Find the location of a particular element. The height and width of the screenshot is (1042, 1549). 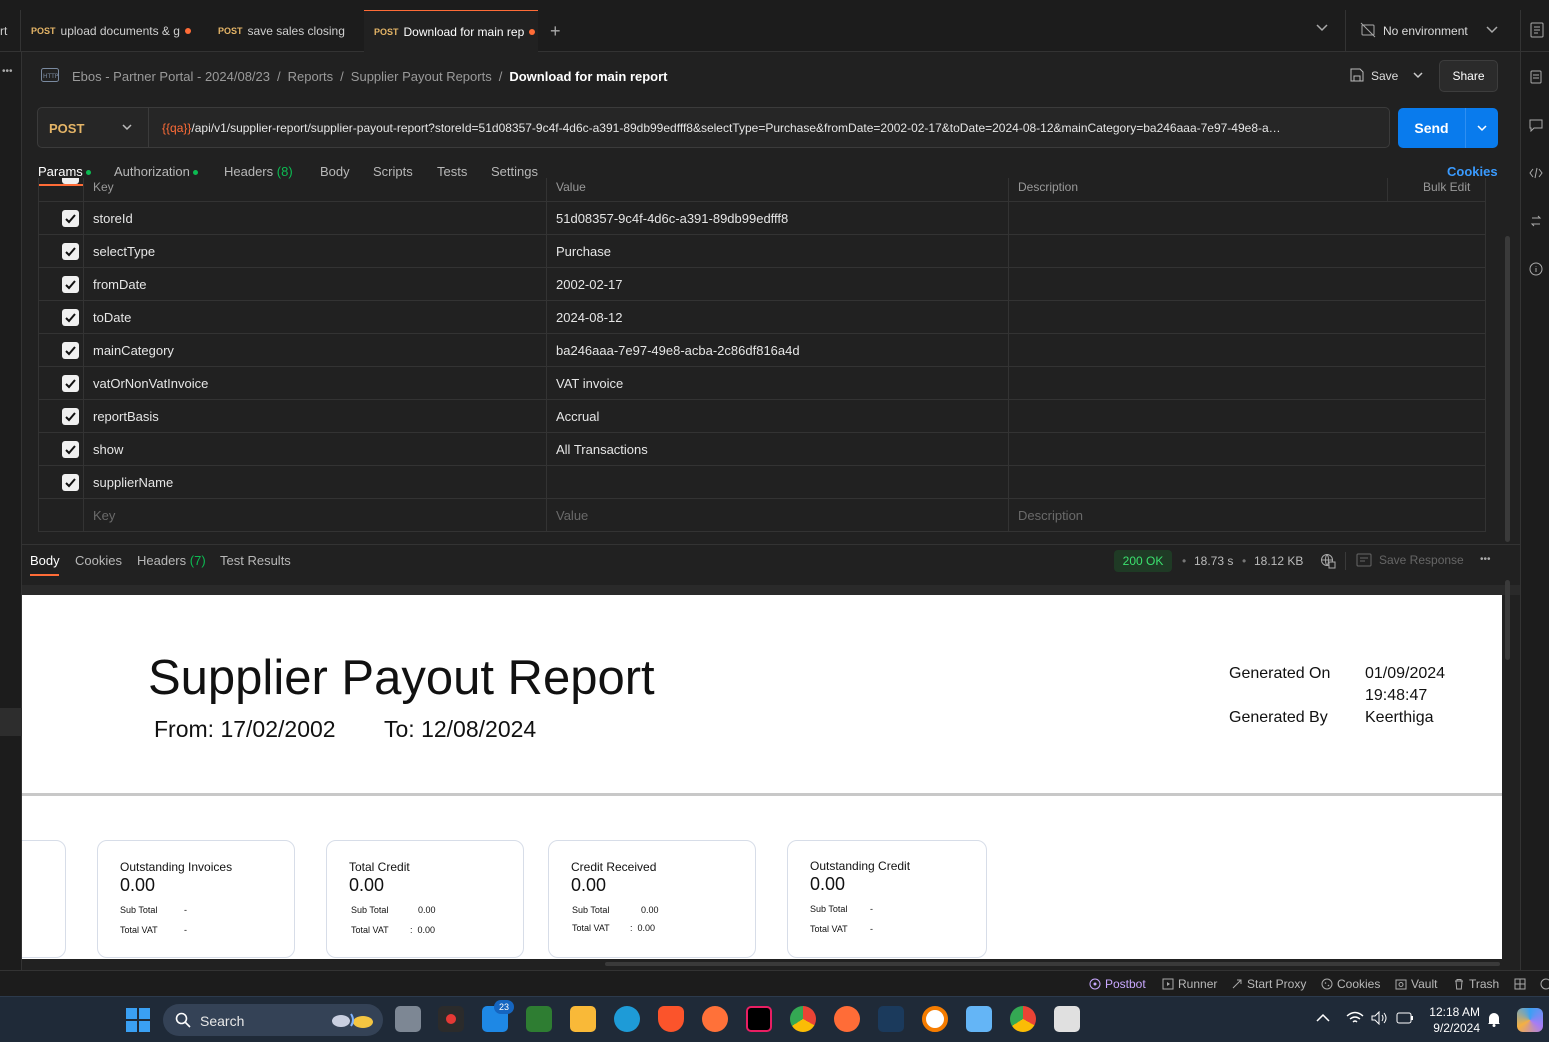

tab-headers: Headers (8) is located at coordinates (258, 171).